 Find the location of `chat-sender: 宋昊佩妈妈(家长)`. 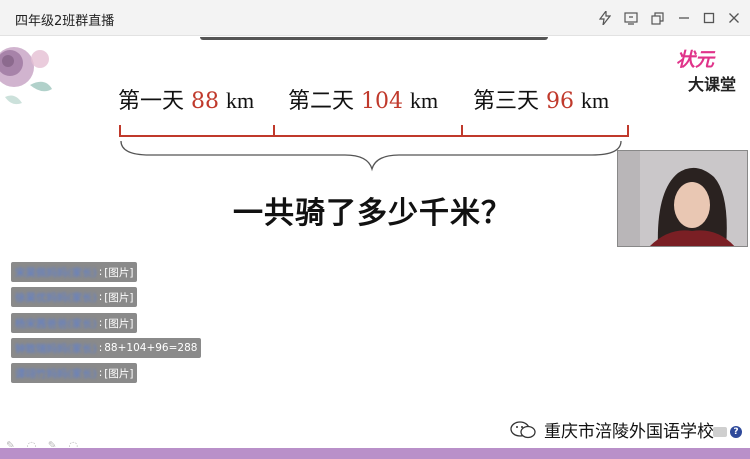

chat-sender: 宋昊佩妈妈(家长) is located at coordinates (56, 272).